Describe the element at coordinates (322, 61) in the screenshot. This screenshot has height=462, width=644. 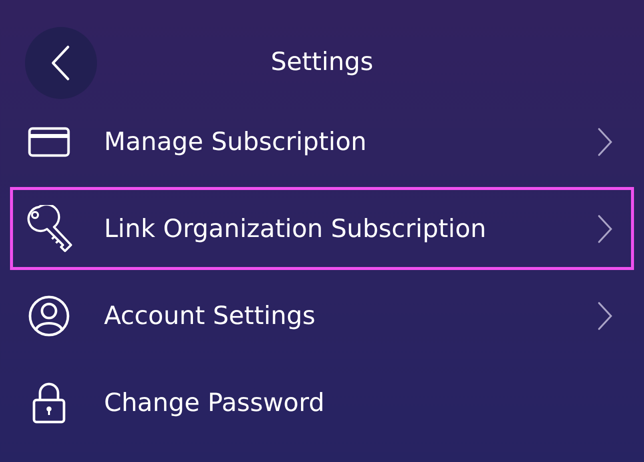
I see `screen-title: Settings` at that location.